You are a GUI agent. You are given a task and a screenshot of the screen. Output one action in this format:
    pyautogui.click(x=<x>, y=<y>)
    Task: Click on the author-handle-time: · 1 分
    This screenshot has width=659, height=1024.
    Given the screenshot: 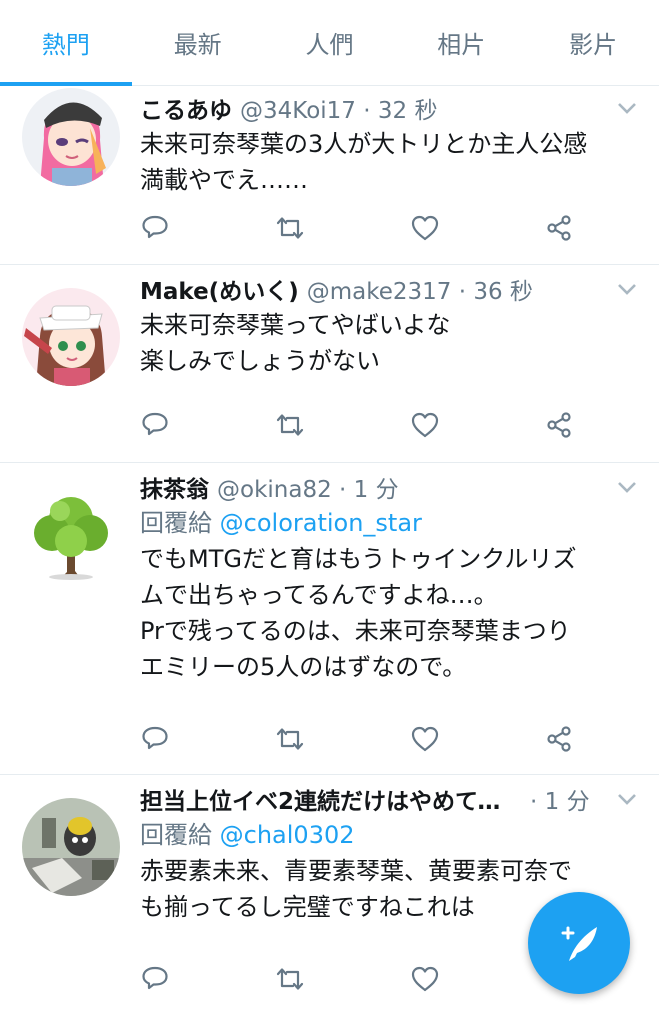 What is the action you would take?
    pyautogui.click(x=560, y=802)
    